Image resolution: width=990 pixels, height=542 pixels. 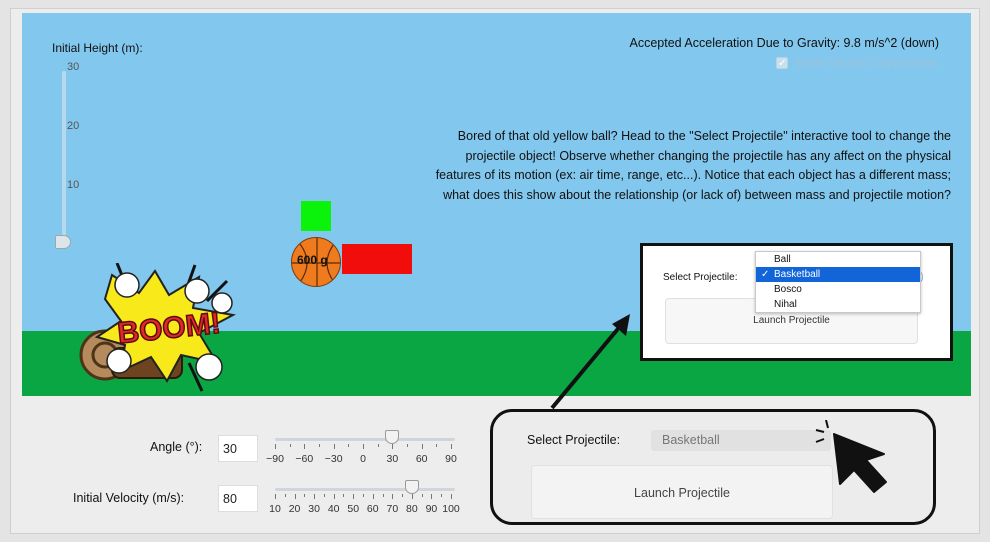 I want to click on velocity-tick-label: 40, so click(x=333, y=509).